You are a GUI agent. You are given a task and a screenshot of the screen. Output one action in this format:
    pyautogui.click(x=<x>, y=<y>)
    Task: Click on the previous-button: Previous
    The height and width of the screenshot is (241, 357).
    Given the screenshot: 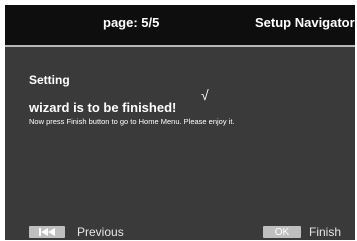 What is the action you would take?
    pyautogui.click(x=76, y=231)
    